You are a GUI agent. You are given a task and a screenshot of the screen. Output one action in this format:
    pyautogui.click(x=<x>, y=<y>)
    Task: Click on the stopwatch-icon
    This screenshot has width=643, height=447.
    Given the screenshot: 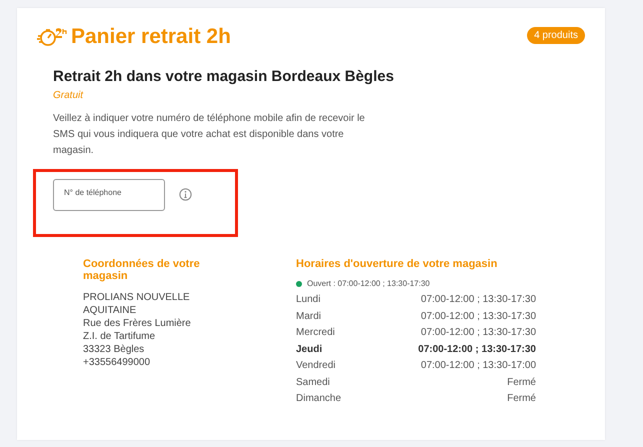 What is the action you would take?
    pyautogui.click(x=52, y=37)
    